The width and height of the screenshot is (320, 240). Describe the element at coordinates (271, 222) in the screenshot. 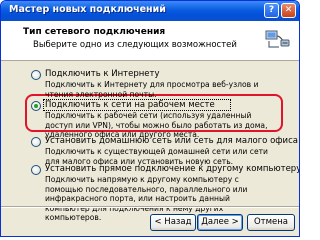

I see `cancel-button: Отмена` at that location.